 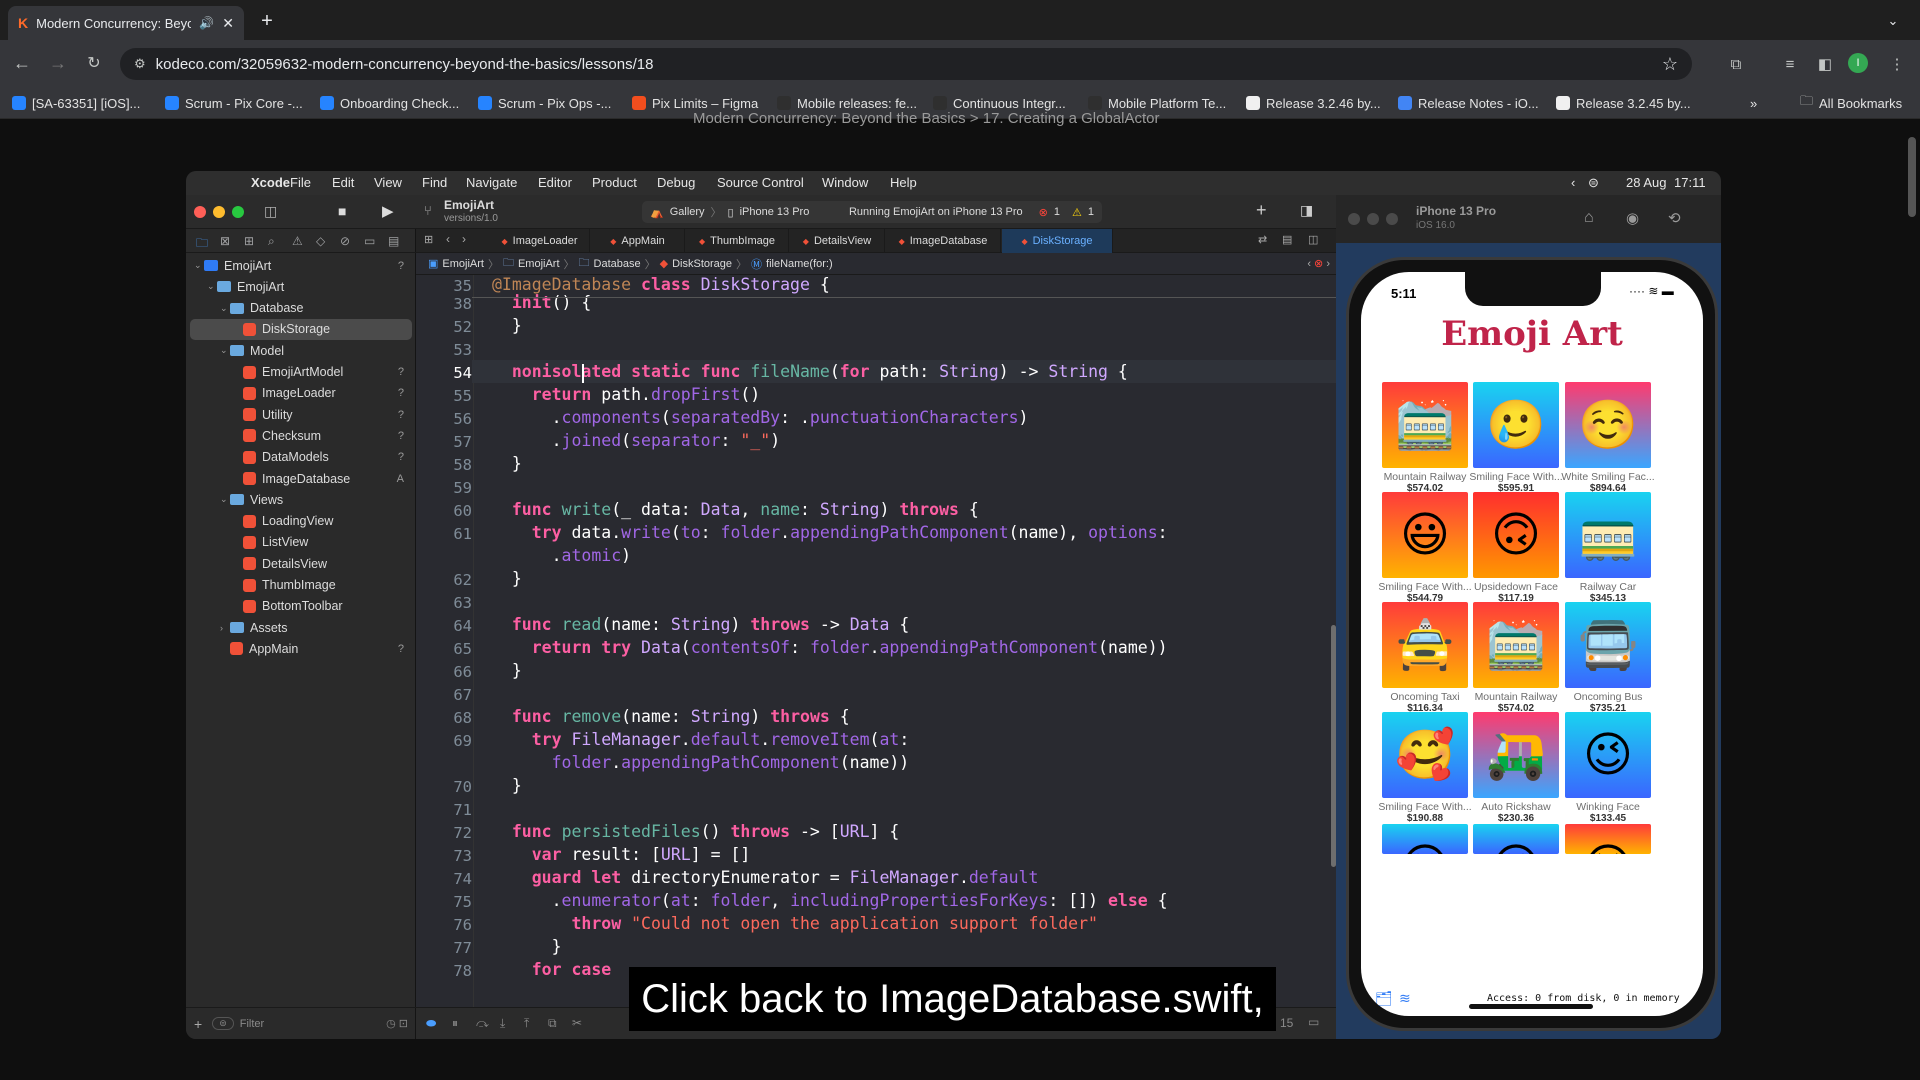 What do you see at coordinates (434, 182) in the screenshot?
I see `menu-find: Find` at bounding box center [434, 182].